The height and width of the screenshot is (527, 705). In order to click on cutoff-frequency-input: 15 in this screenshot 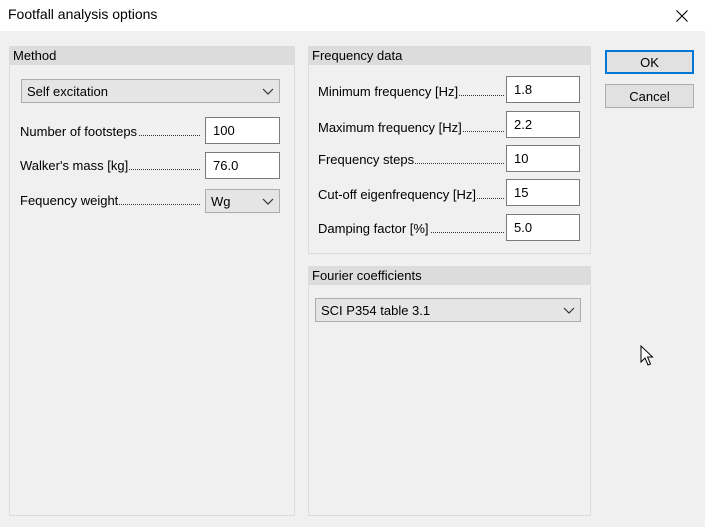, I will do `click(543, 192)`.